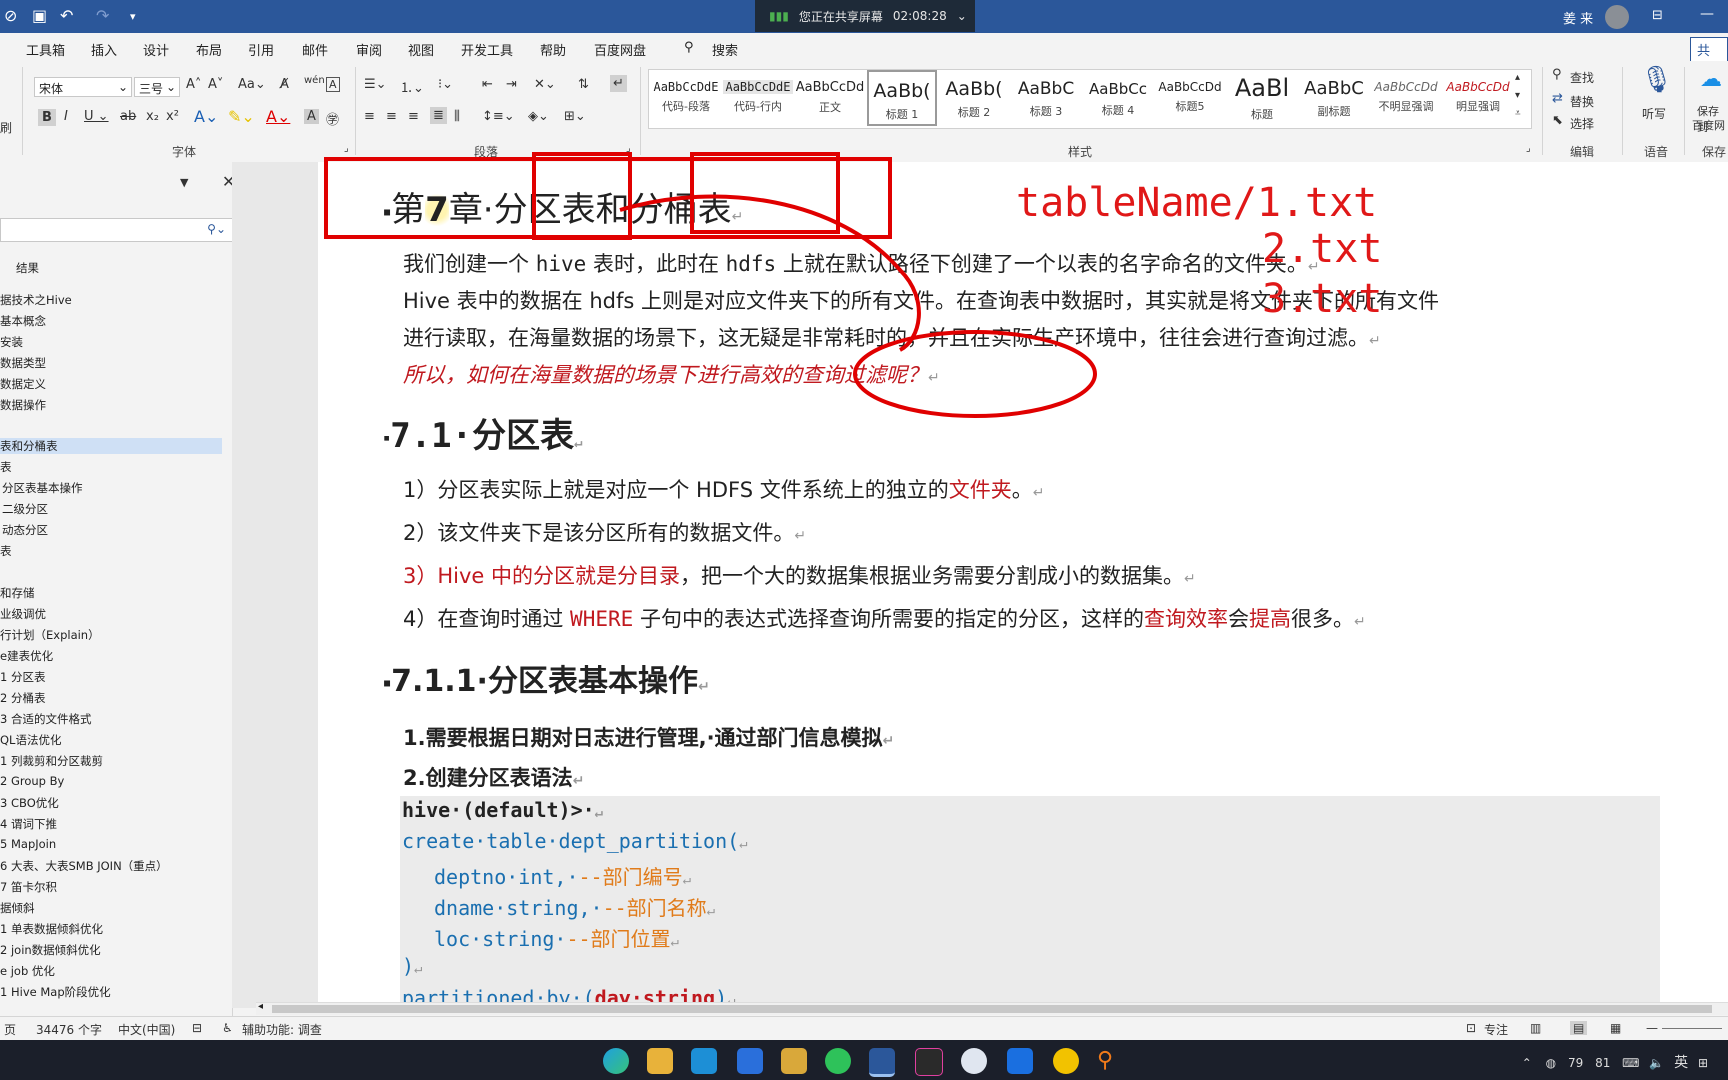 The height and width of the screenshot is (1080, 1728). I want to click on folder-icon, so click(794, 1061).